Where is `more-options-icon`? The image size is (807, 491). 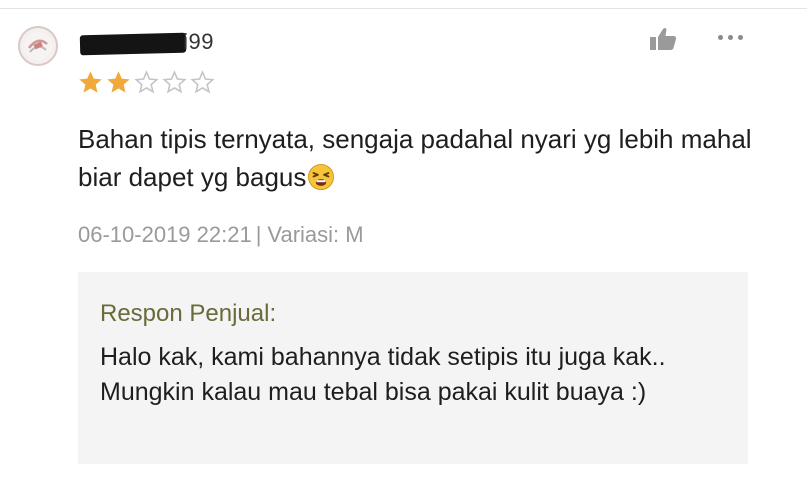
more-options-icon is located at coordinates (734, 37).